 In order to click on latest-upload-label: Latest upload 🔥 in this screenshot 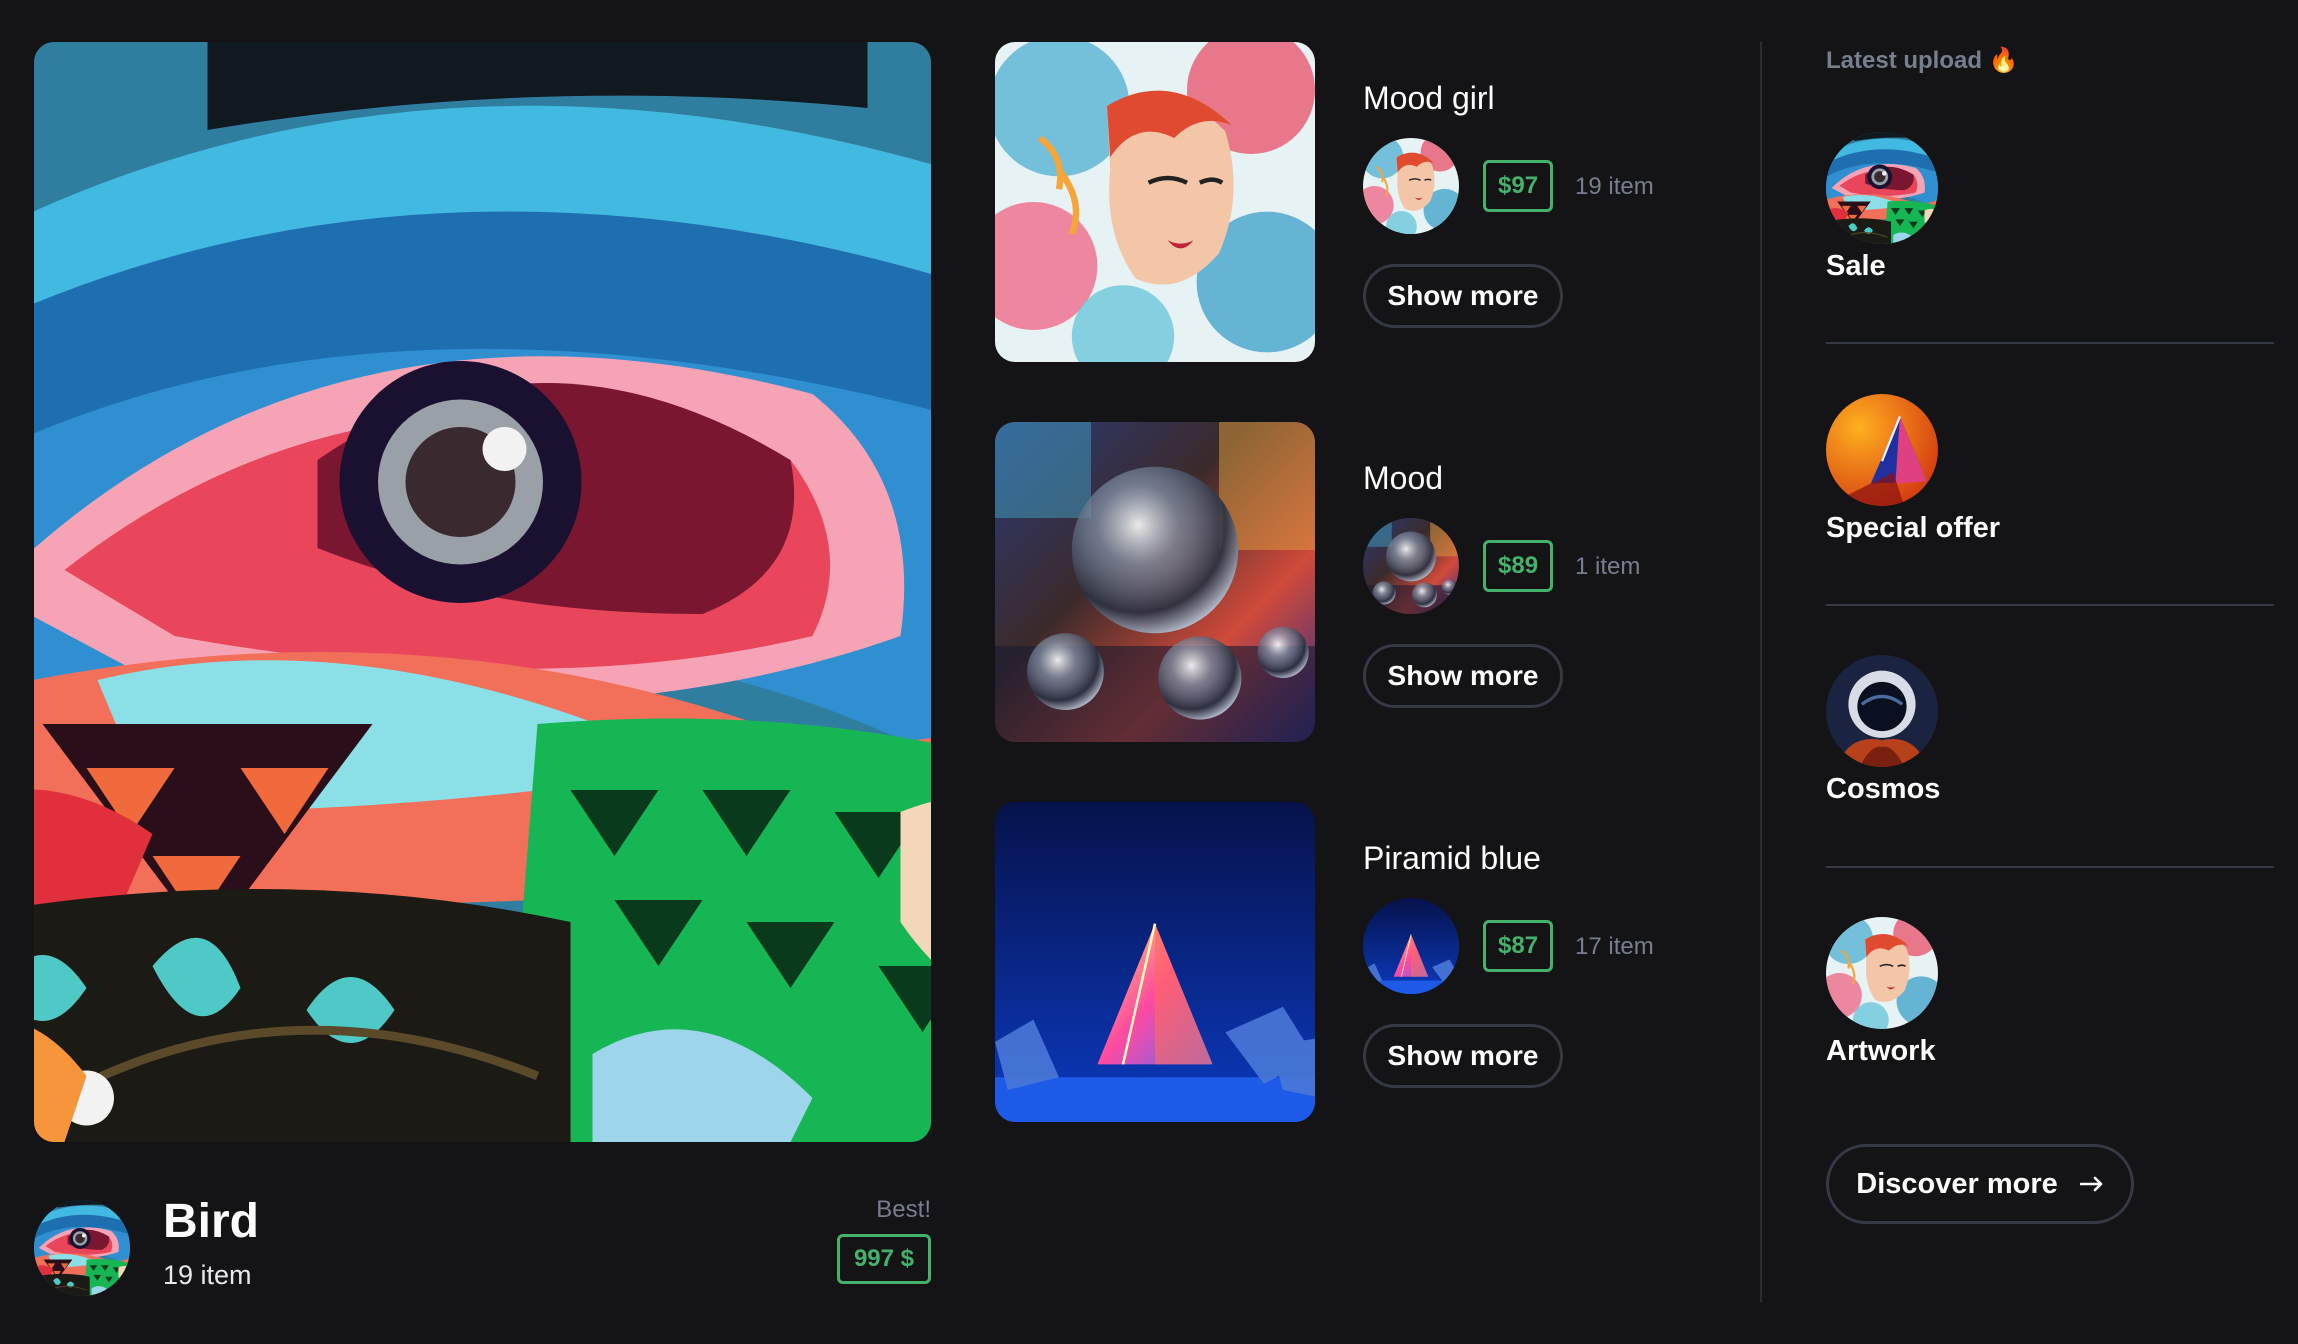, I will do `click(1922, 60)`.